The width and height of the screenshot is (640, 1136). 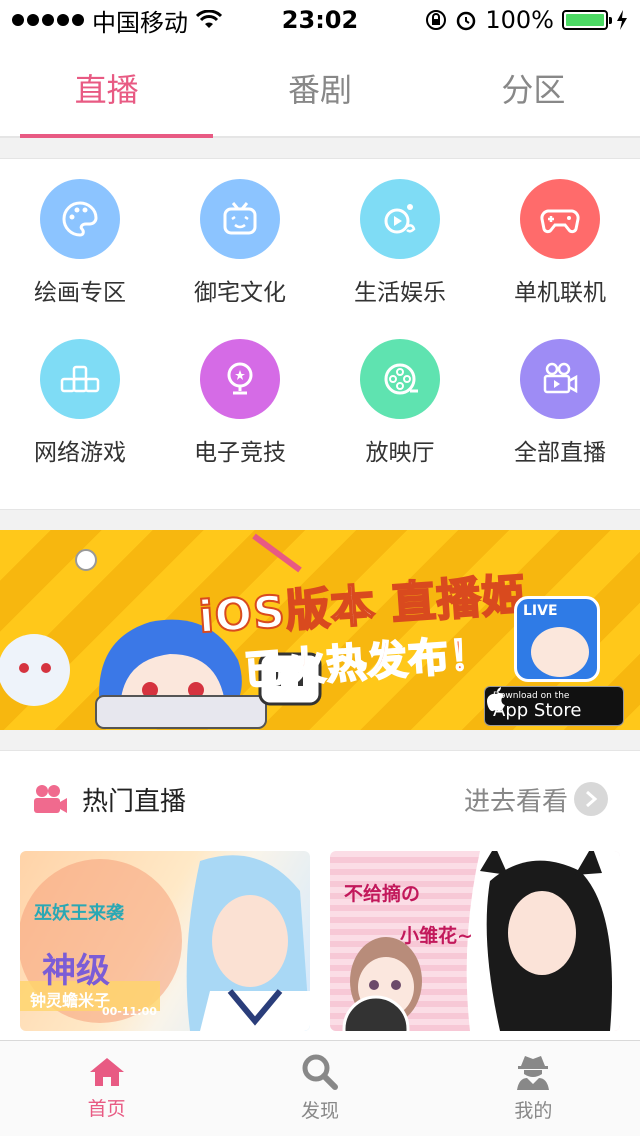 What do you see at coordinates (80, 293) in the screenshot?
I see `category-label: 绘画专区` at bounding box center [80, 293].